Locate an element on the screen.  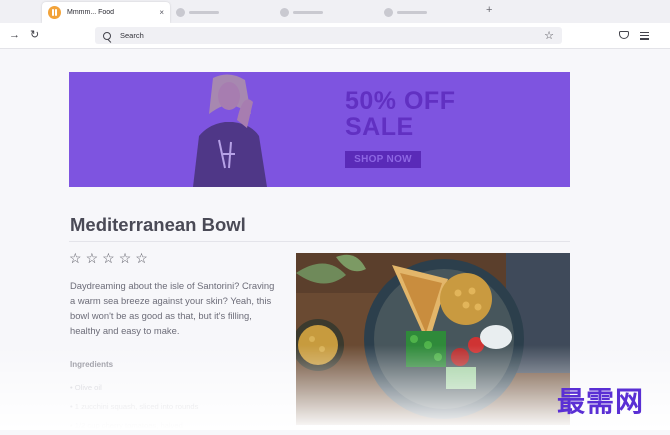
browser-toolbar: → ↻ ☆ is located at coordinates (335, 36).